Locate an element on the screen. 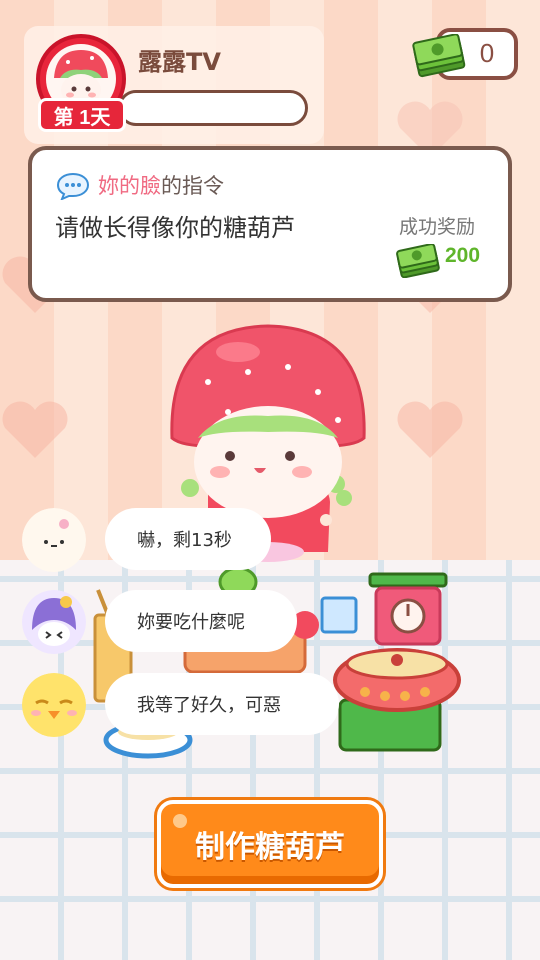  make-tanghulu-button: 制作糖葫芦 is located at coordinates (270, 844).